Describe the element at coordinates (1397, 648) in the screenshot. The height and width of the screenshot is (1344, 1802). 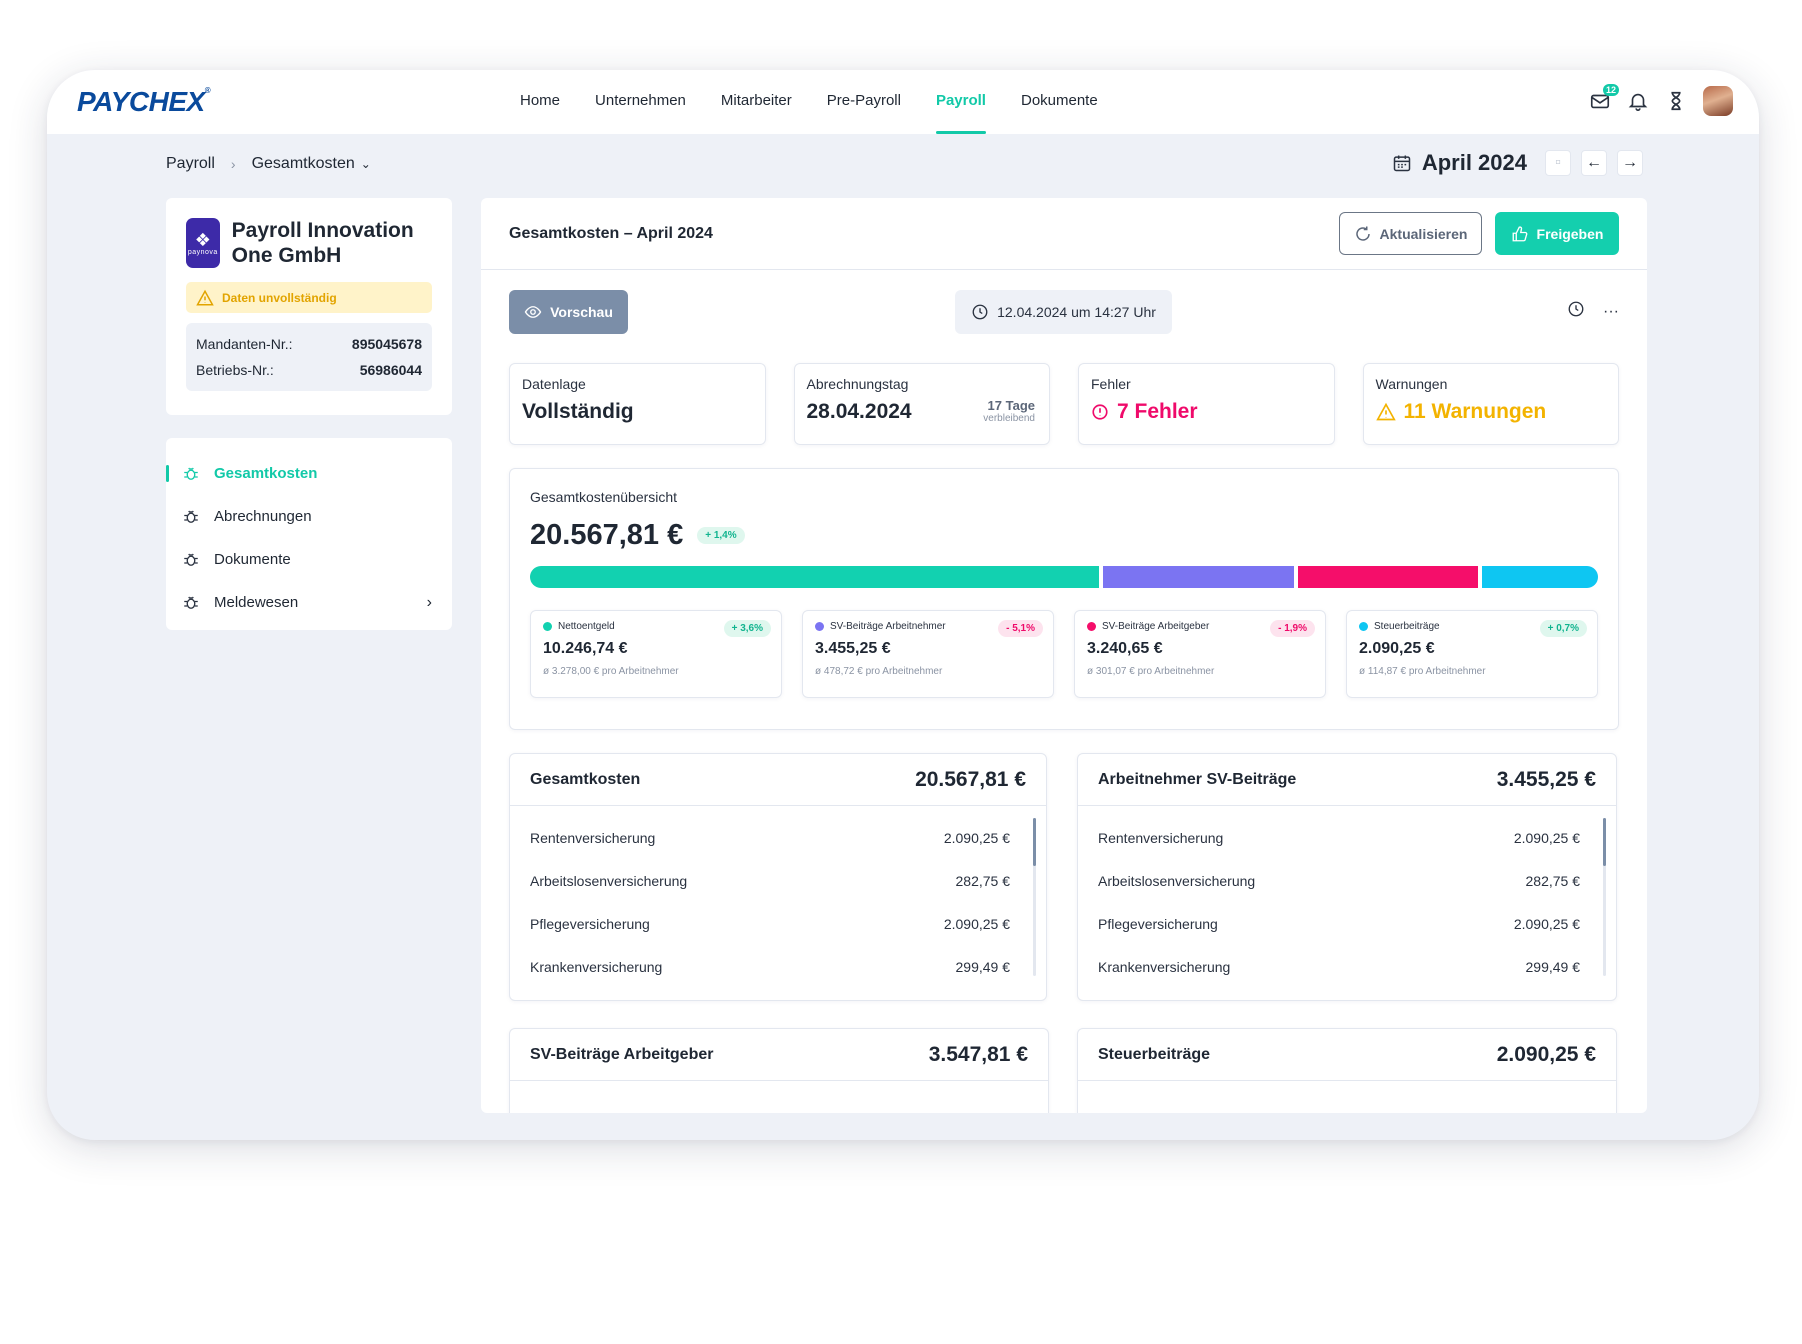
I see `category-value: 2.090,25 €` at that location.